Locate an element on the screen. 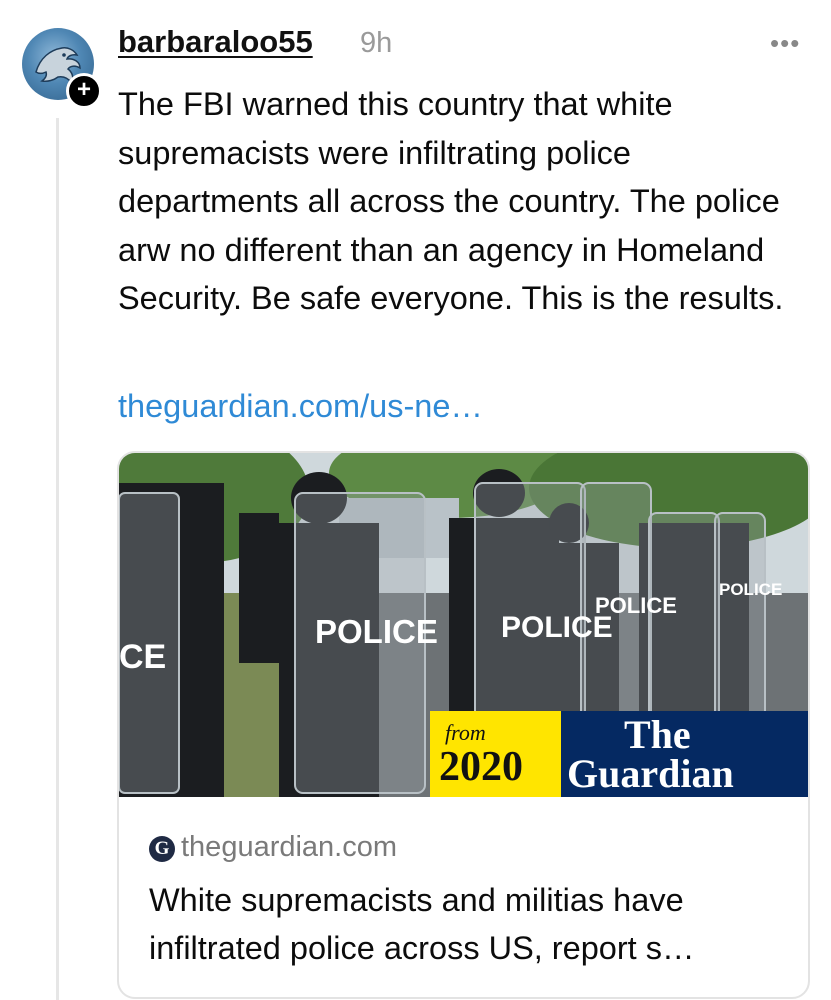 The image size is (831, 1000). post-time: 9h is located at coordinates (376, 43).